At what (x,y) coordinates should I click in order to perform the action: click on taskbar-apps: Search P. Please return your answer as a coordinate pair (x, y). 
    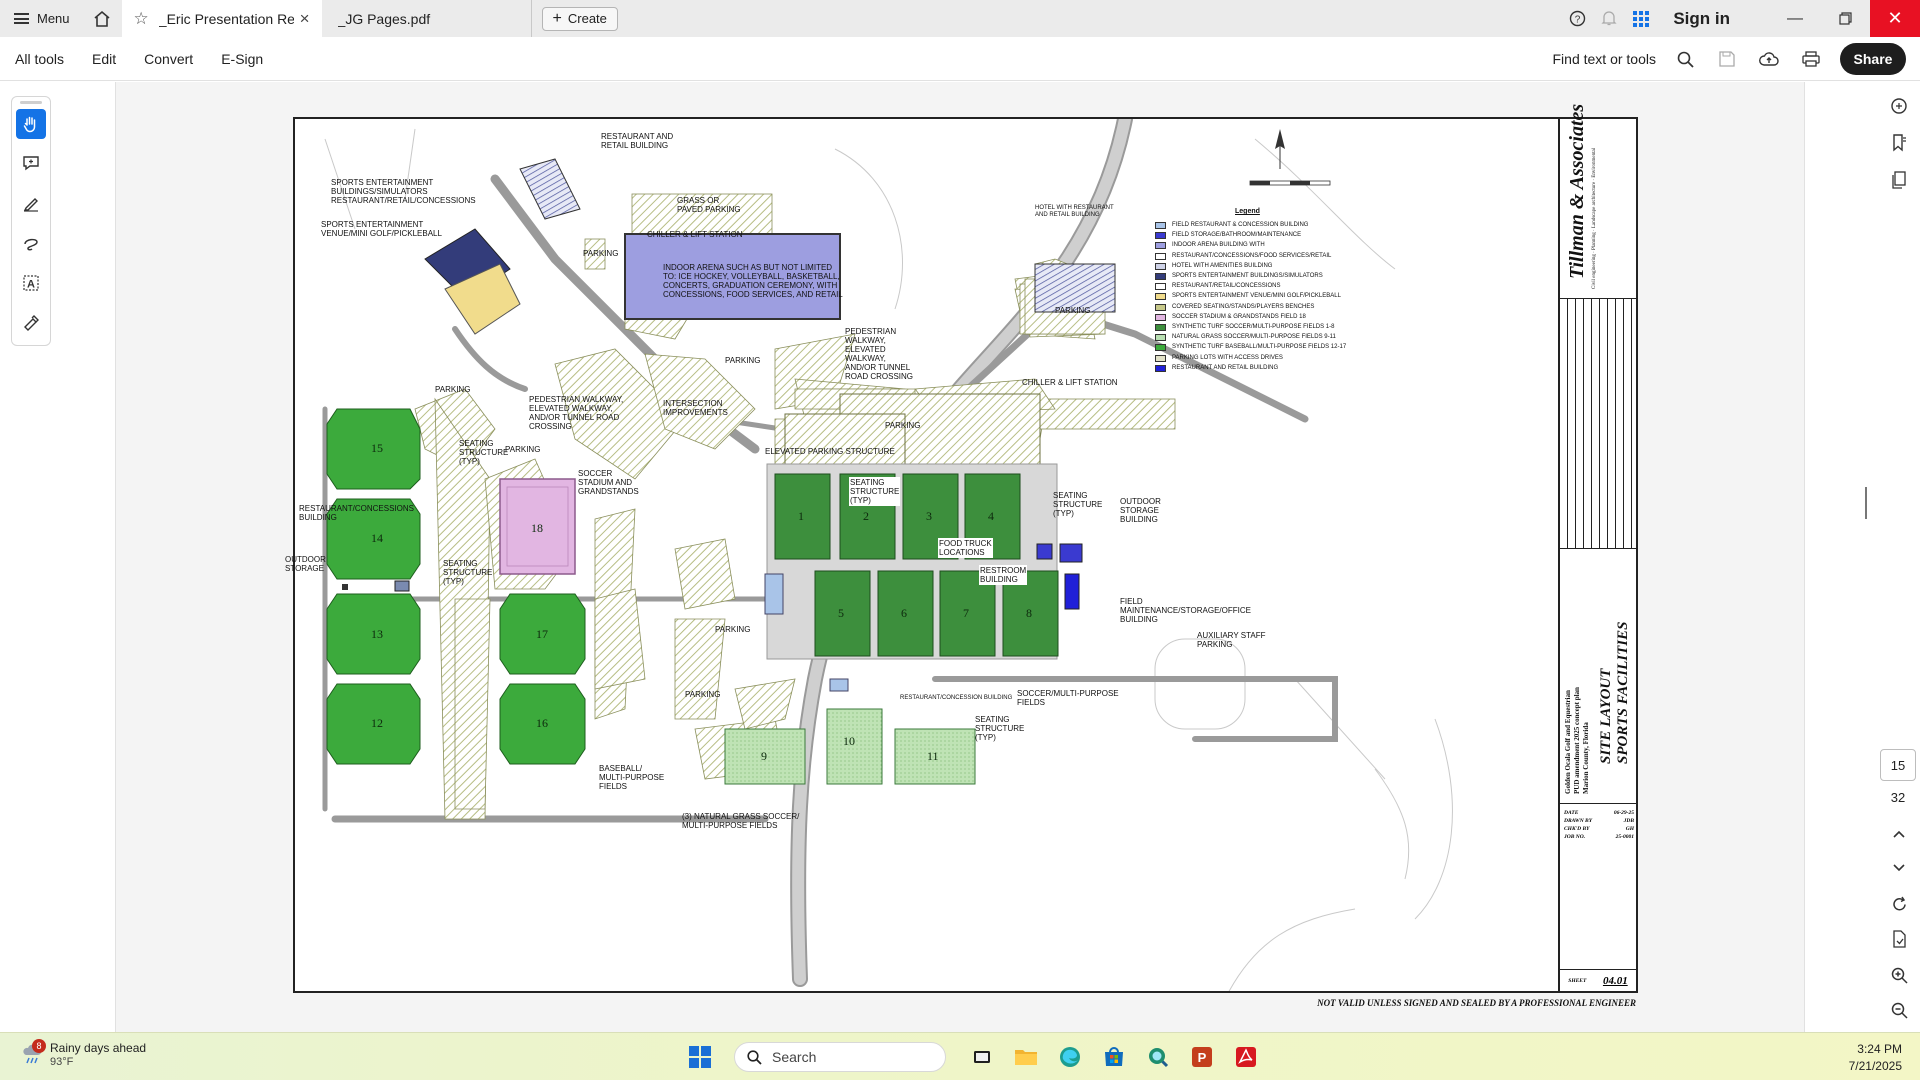
    Looking at the image, I should click on (973, 1057).